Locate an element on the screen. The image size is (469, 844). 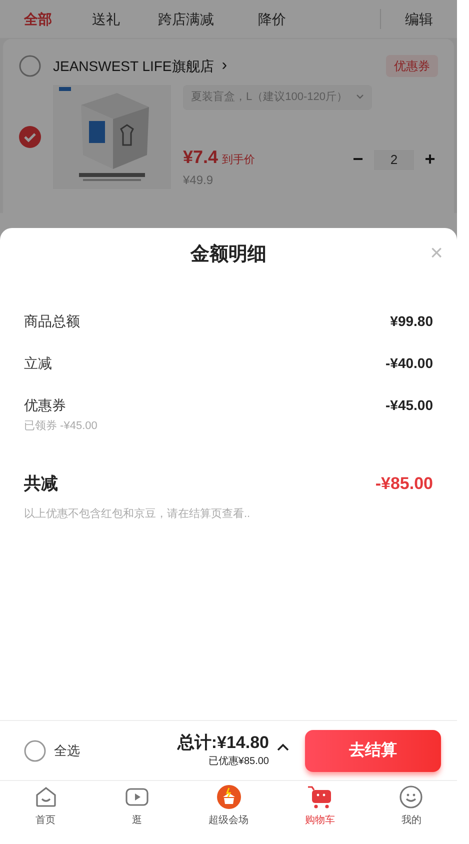
row-value: -¥40.00 is located at coordinates (409, 363).